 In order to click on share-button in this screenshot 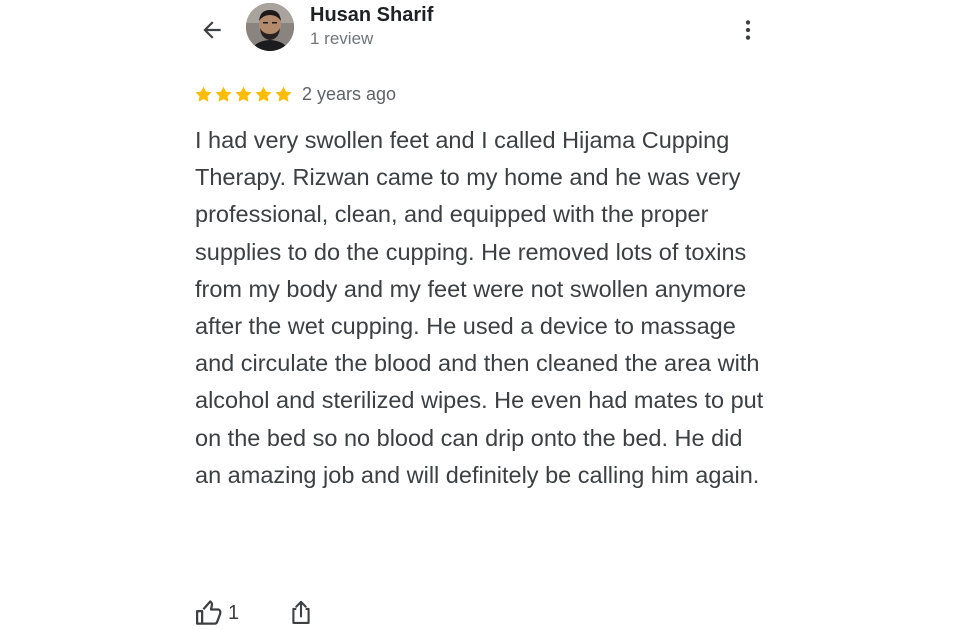, I will do `click(301, 613)`.